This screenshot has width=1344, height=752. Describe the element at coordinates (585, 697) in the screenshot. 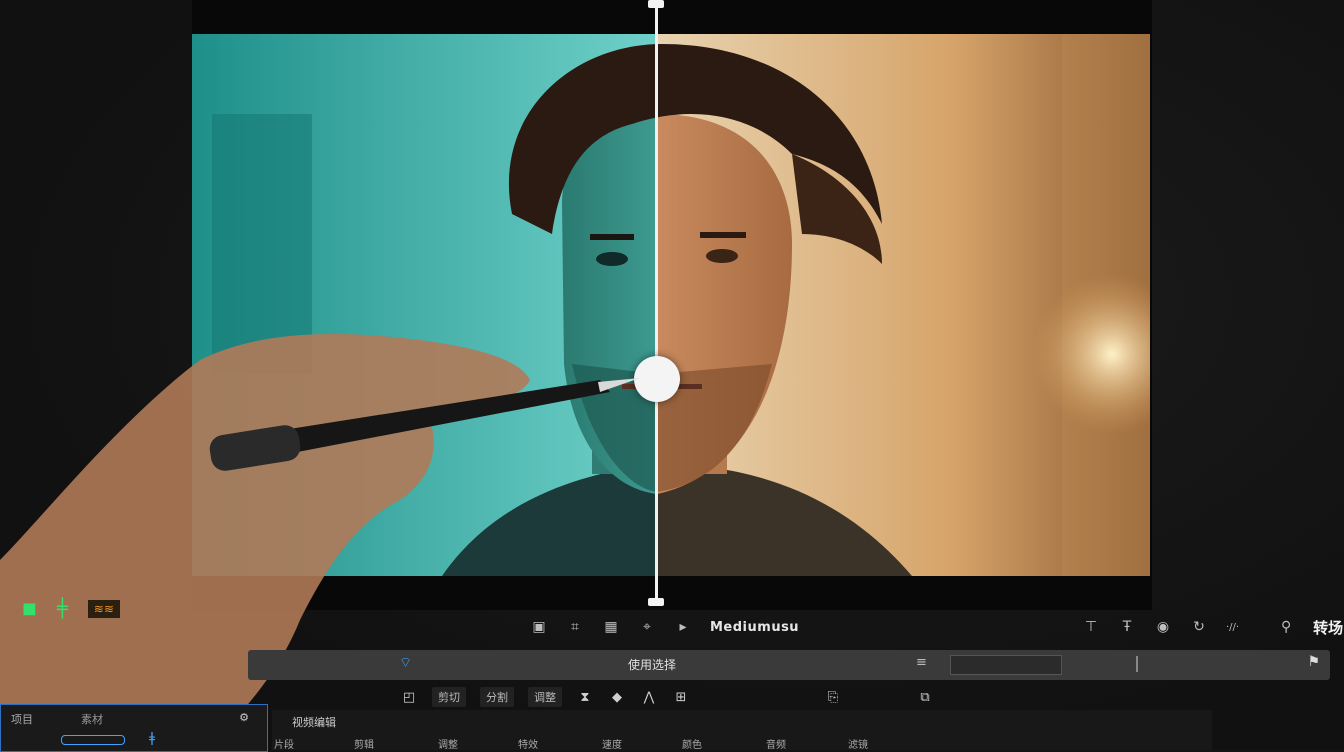

I see `trim-icon: ⧗` at that location.